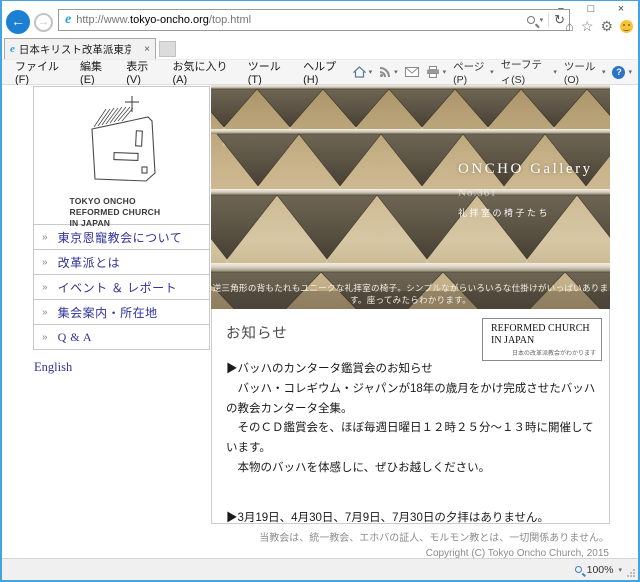 The image size is (640, 582). I want to click on minimize-button: −, so click(561, 10).